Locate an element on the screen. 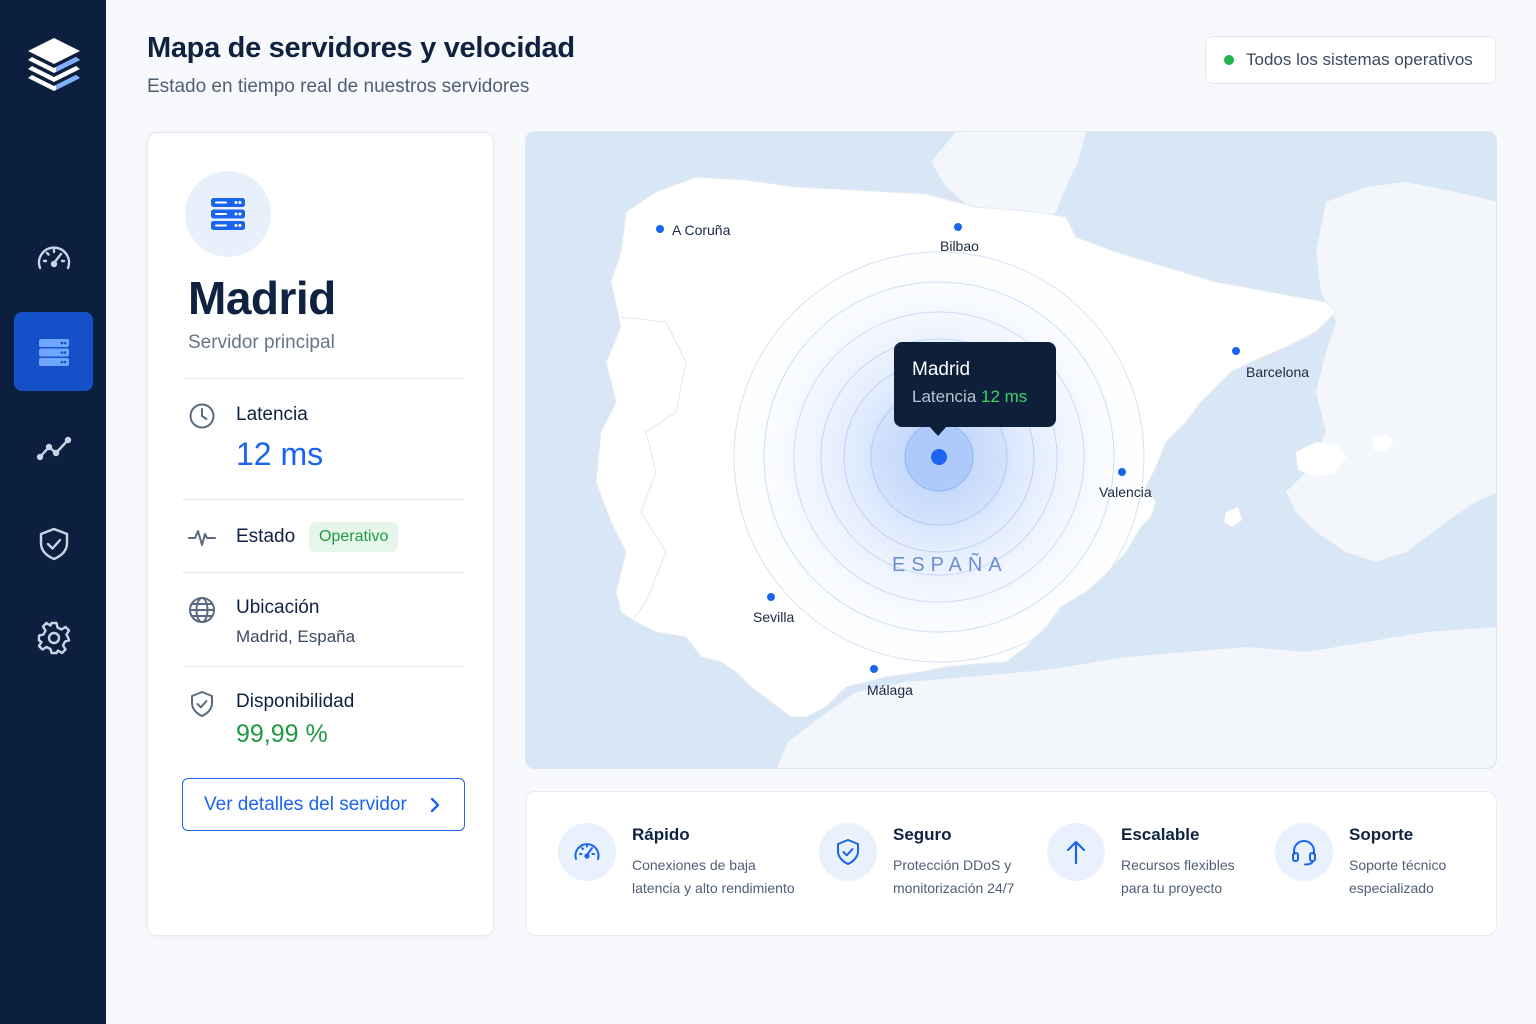 This screenshot has width=1536, height=1024. city-marker-barcelona is located at coordinates (1236, 351).